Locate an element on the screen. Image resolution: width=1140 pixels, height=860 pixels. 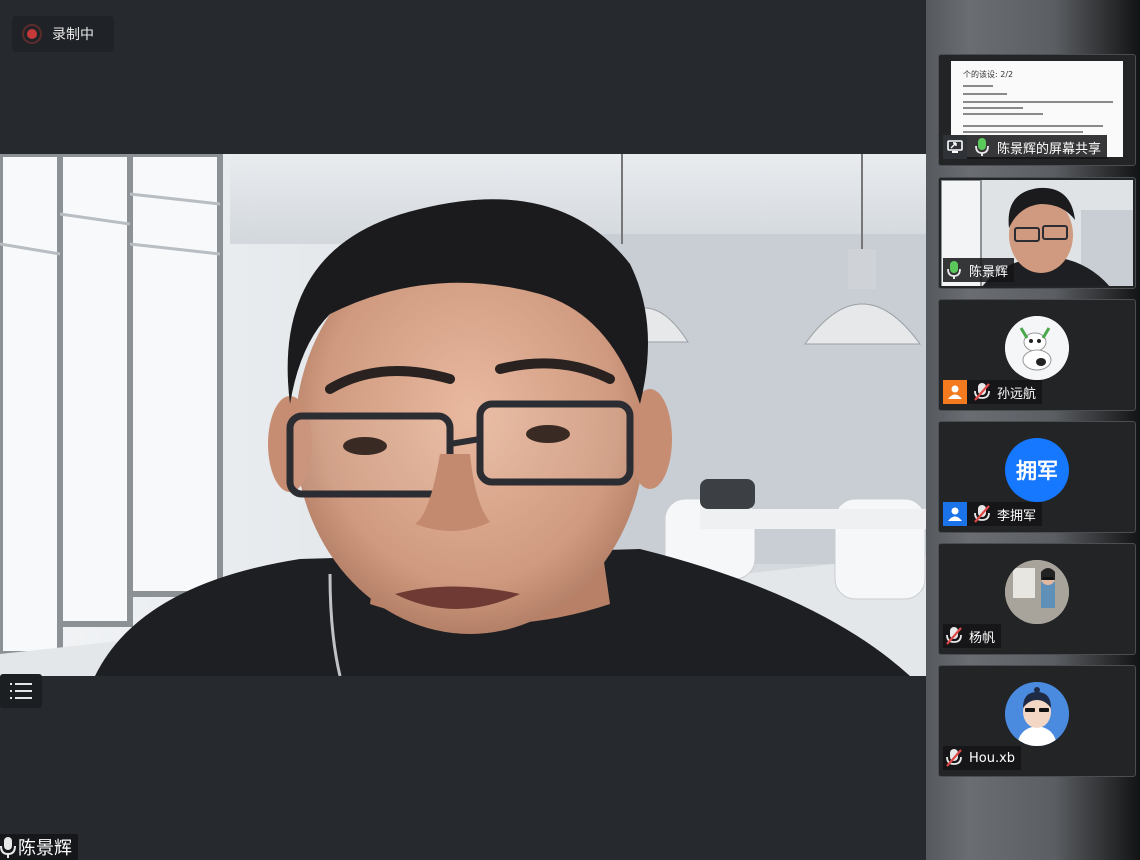
list-icon is located at coordinates (21, 691).